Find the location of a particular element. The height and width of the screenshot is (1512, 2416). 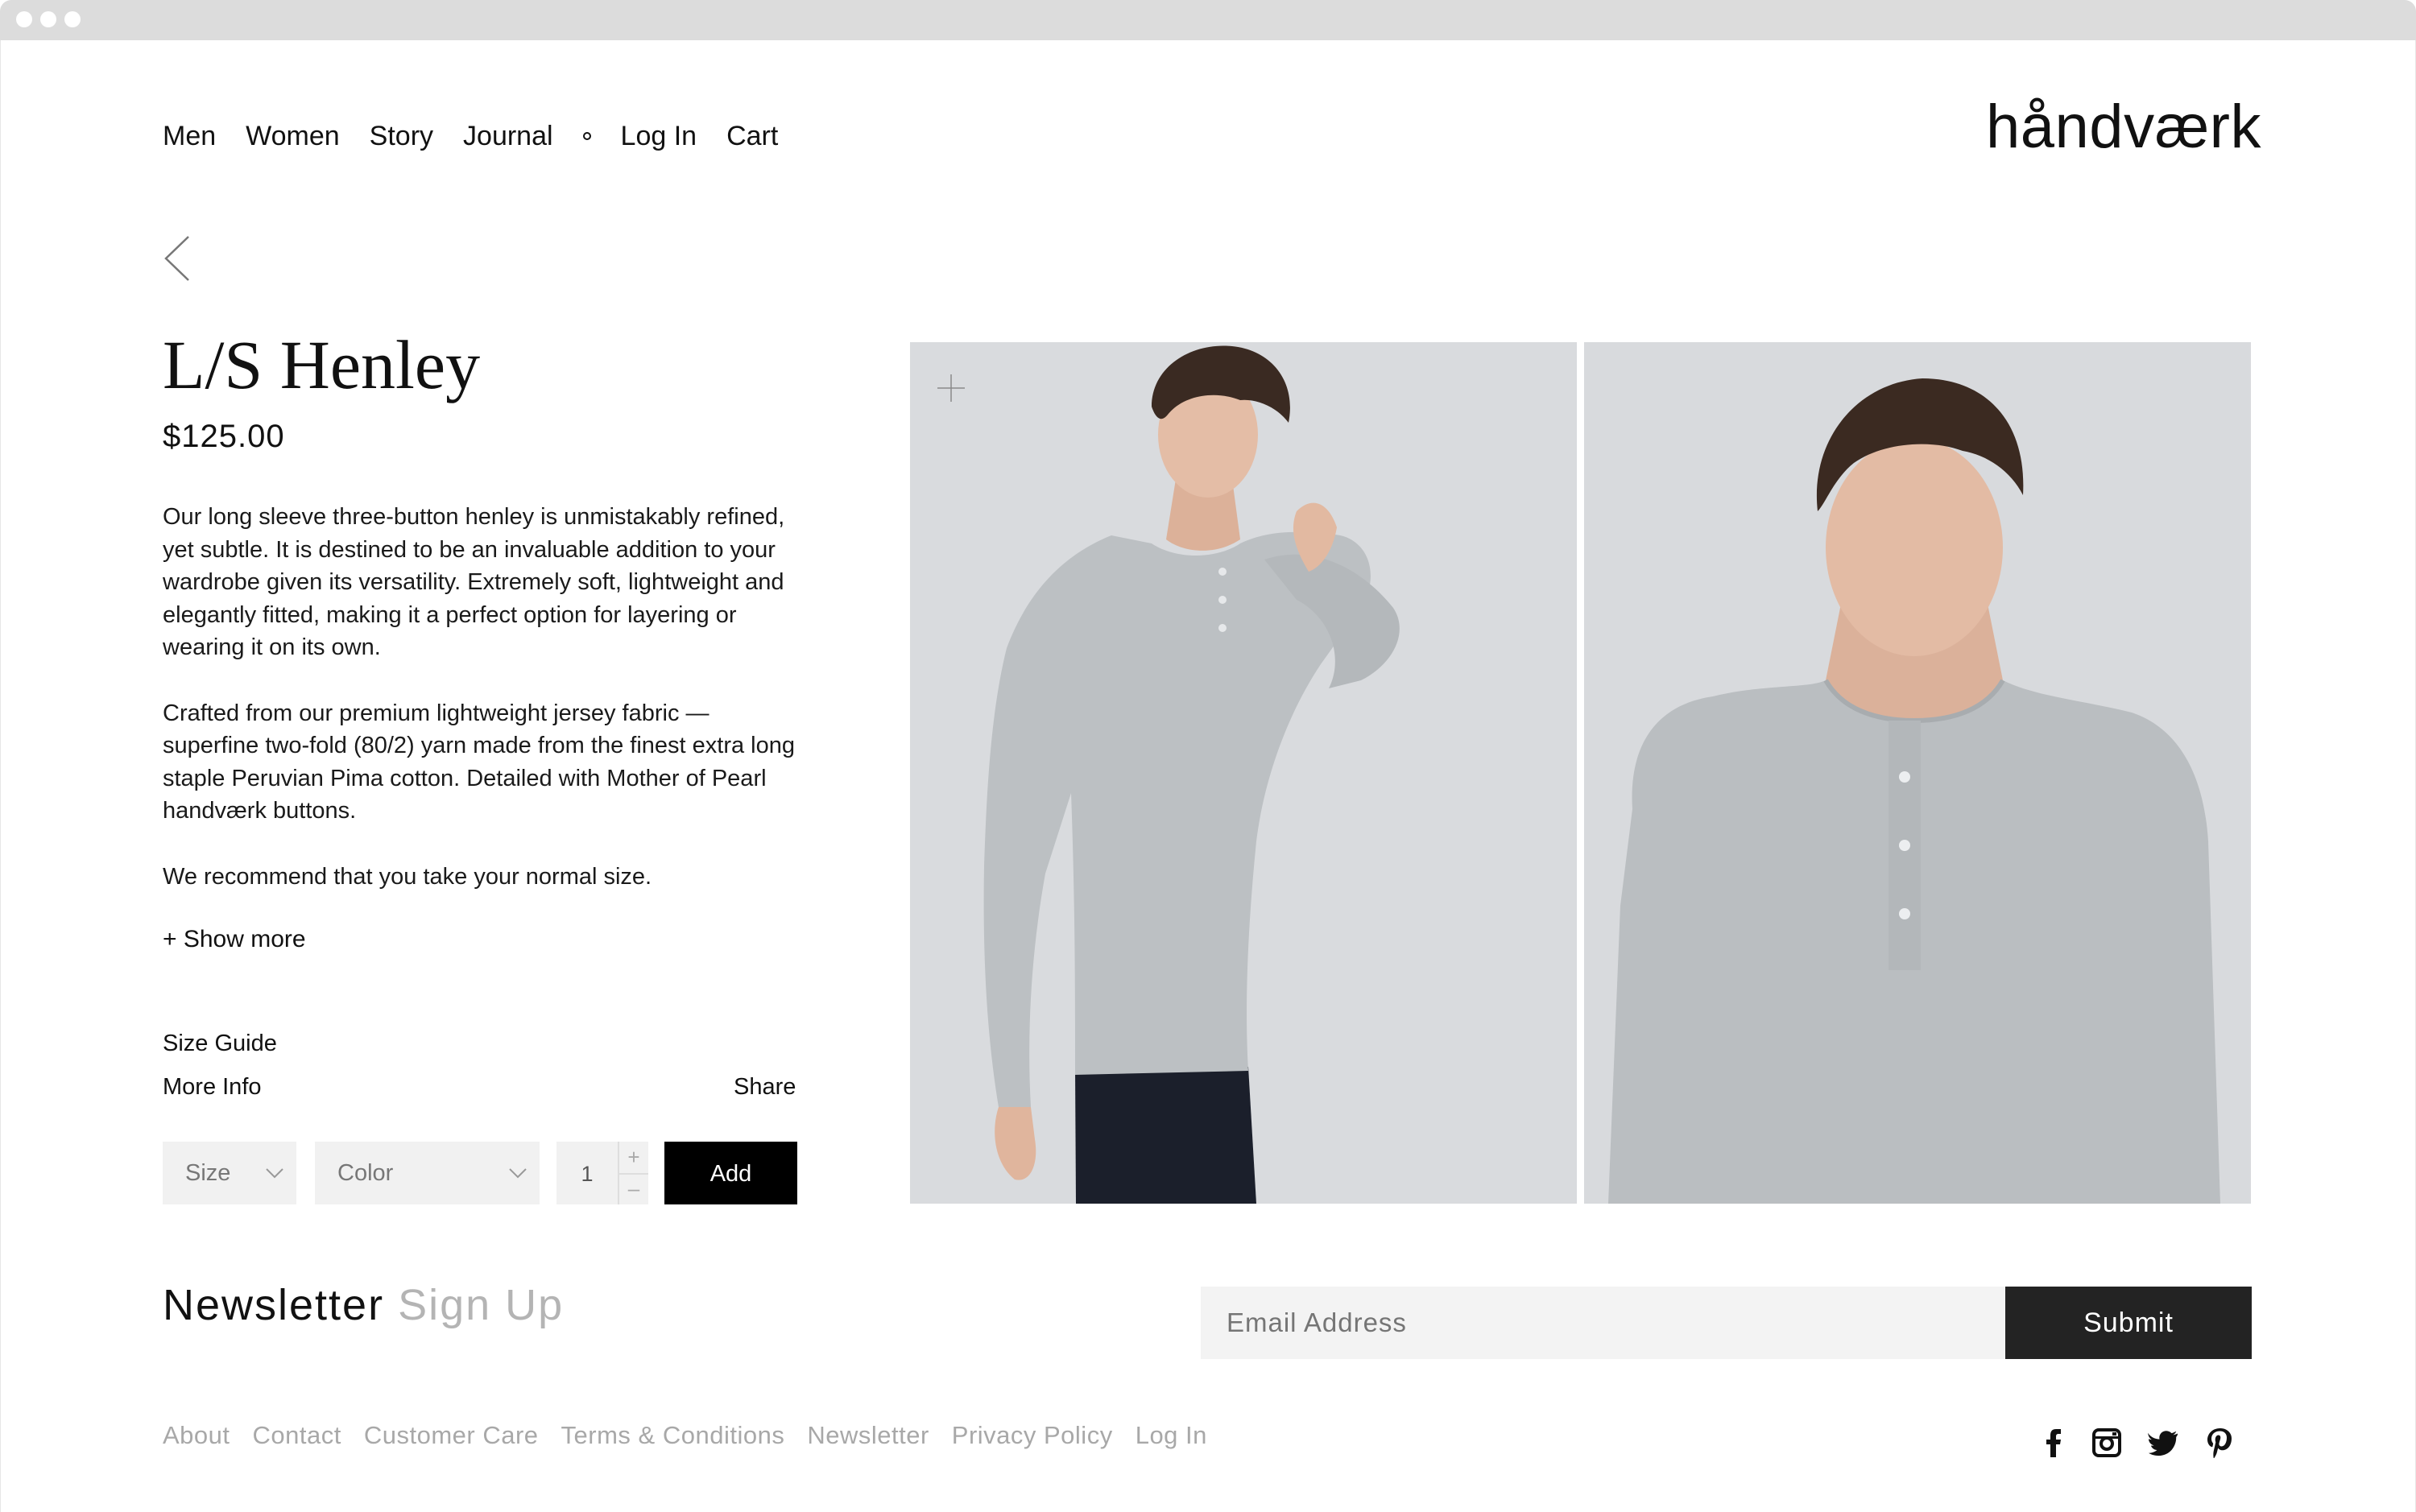

footer-link-terms: Terms & Conditions is located at coordinates (673, 1435).